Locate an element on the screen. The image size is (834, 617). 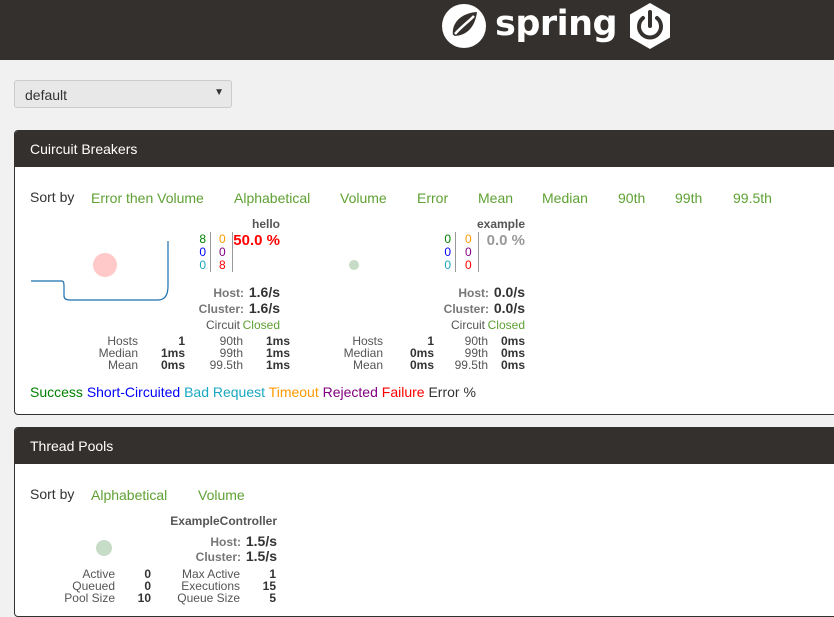
legend-success: Success is located at coordinates (56, 392).